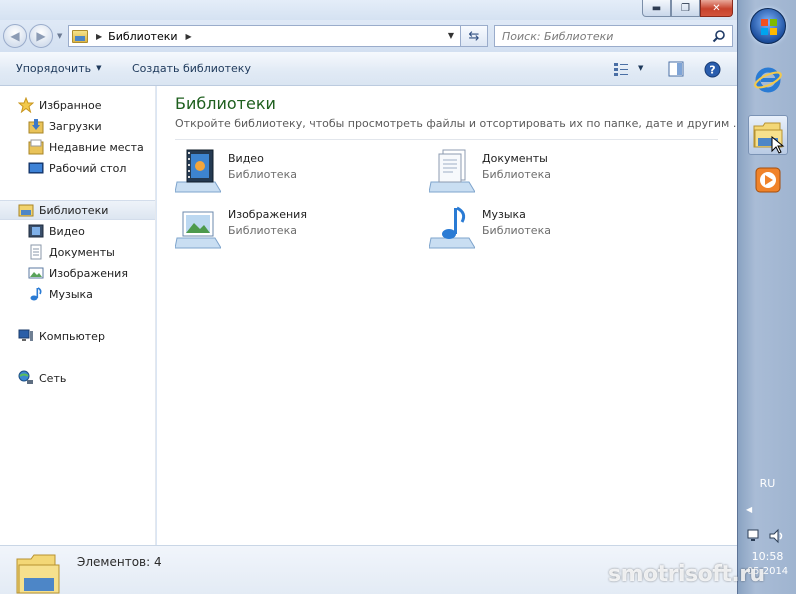 The image size is (796, 594). I want to click on close-button: ✕, so click(716, 8).